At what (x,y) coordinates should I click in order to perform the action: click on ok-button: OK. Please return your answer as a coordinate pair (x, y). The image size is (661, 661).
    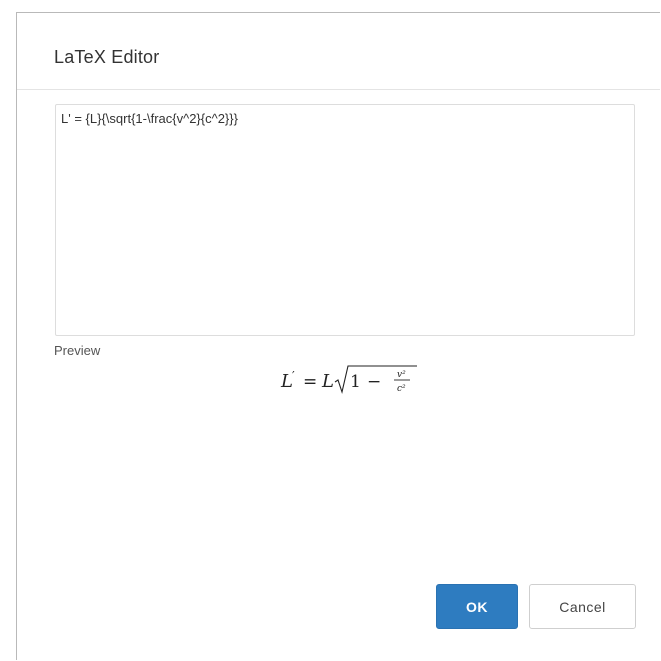
    Looking at the image, I should click on (477, 606).